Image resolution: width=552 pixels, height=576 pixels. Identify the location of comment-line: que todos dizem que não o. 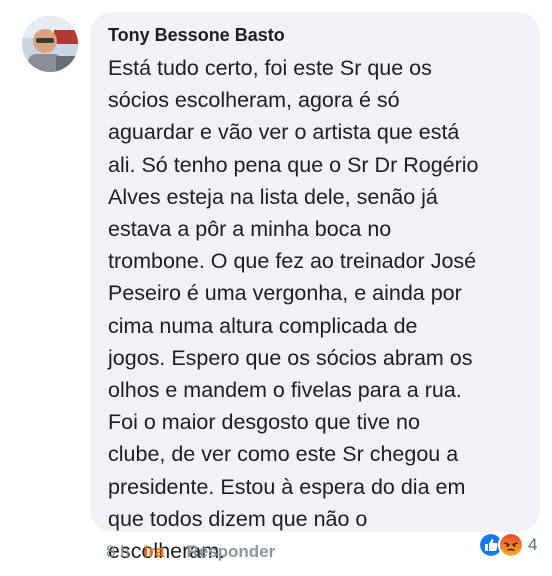
(238, 518).